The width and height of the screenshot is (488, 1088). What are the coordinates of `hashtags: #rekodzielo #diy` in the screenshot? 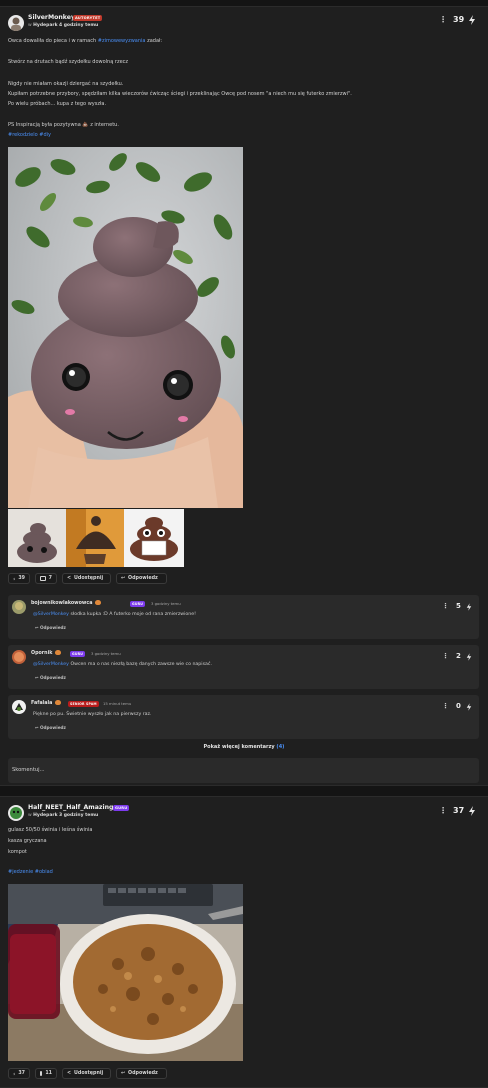 It's located at (29, 135).